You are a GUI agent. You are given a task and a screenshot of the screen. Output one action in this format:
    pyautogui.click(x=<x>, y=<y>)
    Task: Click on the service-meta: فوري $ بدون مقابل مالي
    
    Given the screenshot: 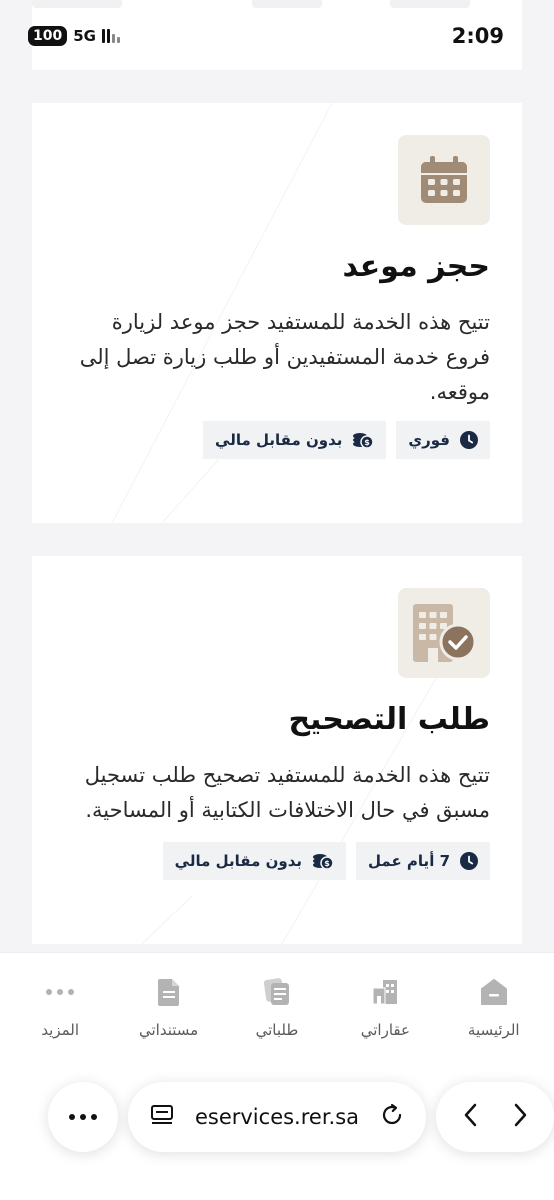 What is the action you would take?
    pyautogui.click(x=346, y=440)
    